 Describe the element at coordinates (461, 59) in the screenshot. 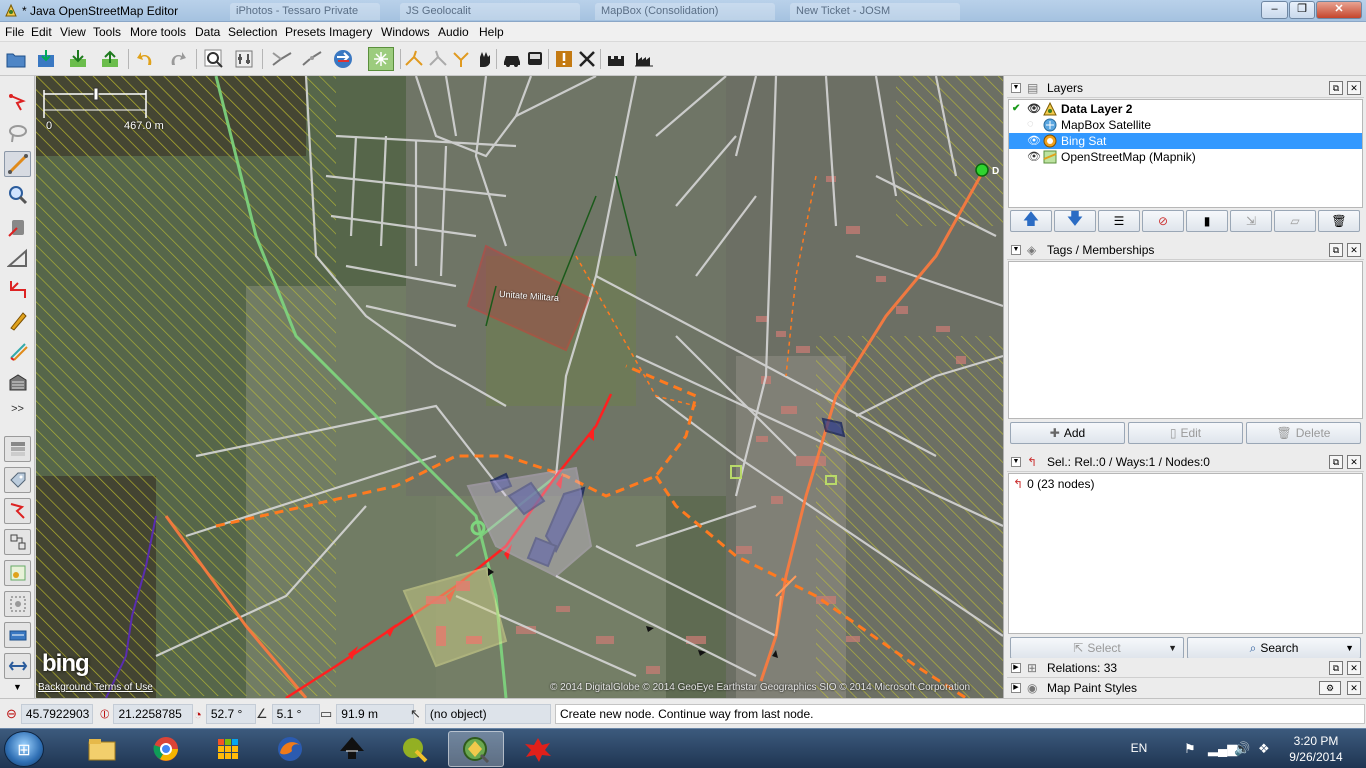

I see `orthogonalize-icon` at that location.